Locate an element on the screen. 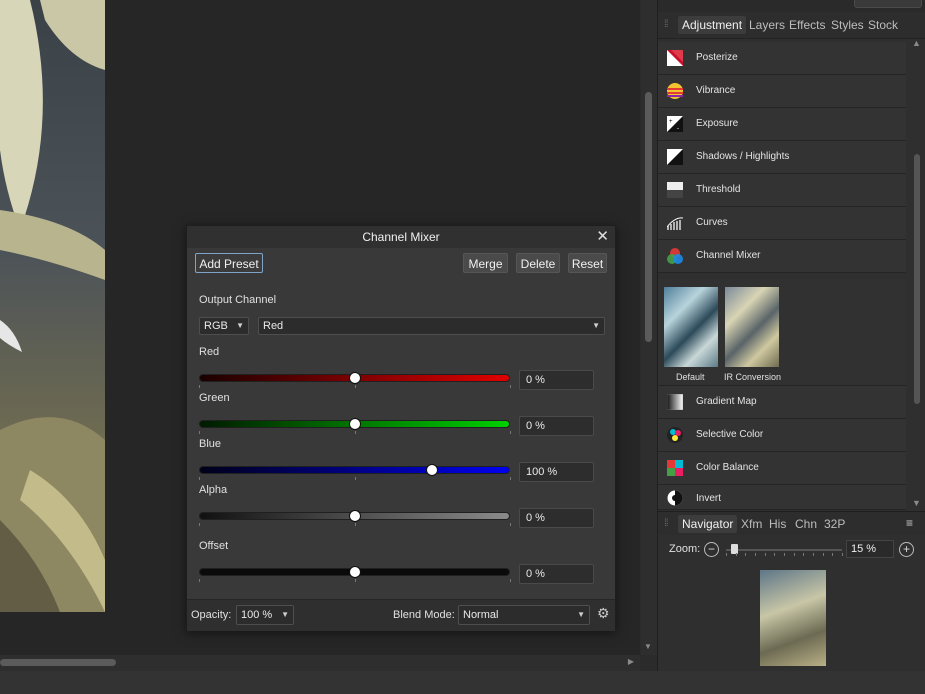 The width and height of the screenshot is (925, 694). tab-navigator: Navigator is located at coordinates (708, 524).